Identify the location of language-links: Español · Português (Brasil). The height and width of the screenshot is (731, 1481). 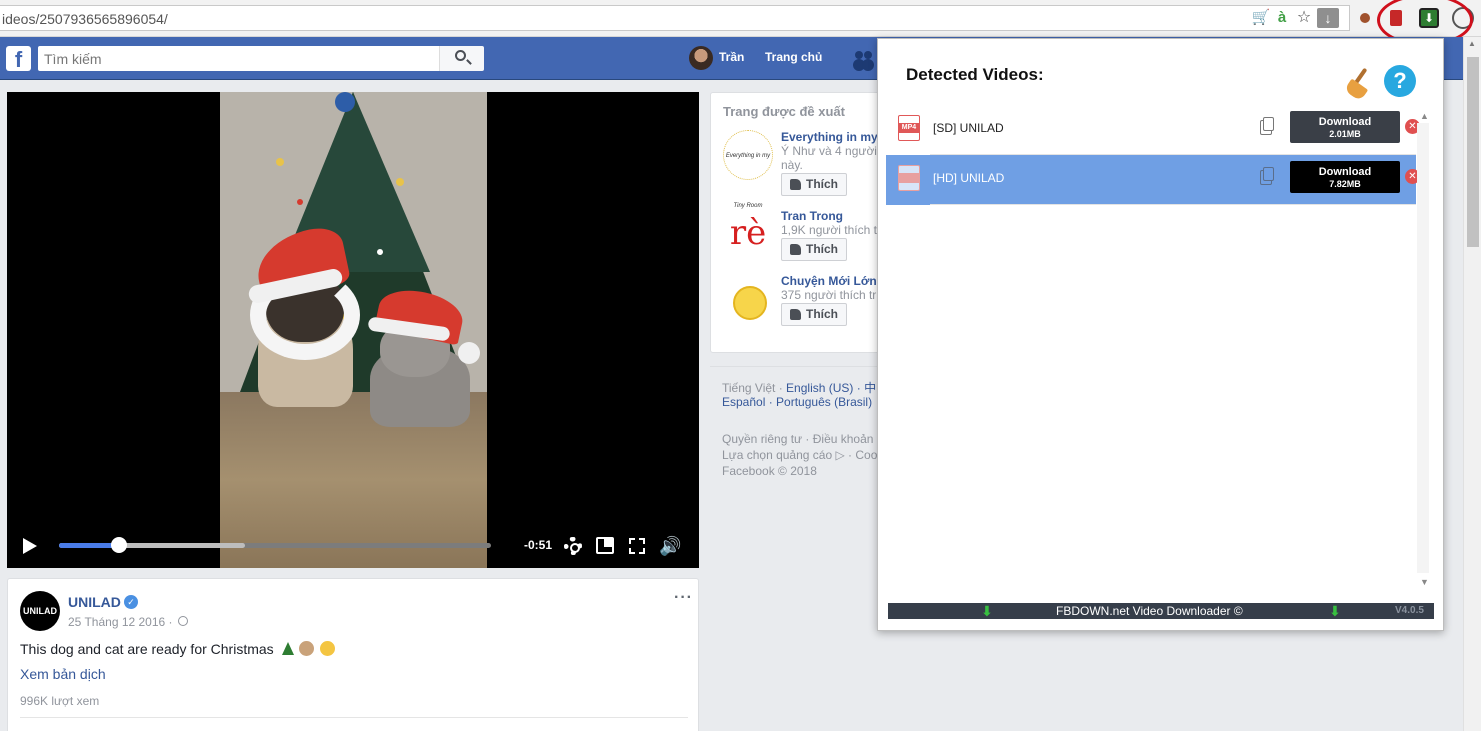
(797, 402).